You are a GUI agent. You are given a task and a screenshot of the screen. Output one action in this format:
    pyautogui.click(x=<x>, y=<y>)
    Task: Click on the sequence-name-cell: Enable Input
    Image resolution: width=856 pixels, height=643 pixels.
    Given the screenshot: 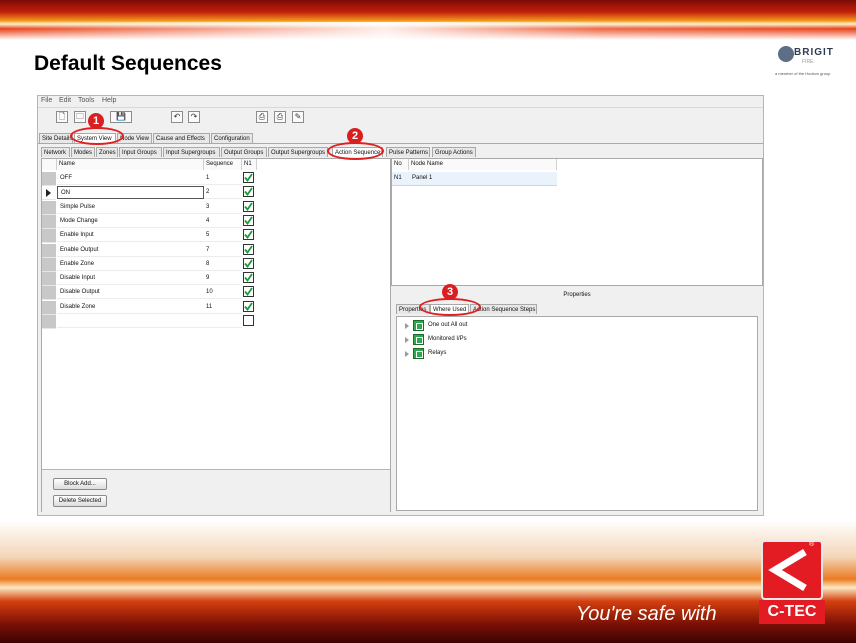 What is the action you would take?
    pyautogui.click(x=130, y=236)
    